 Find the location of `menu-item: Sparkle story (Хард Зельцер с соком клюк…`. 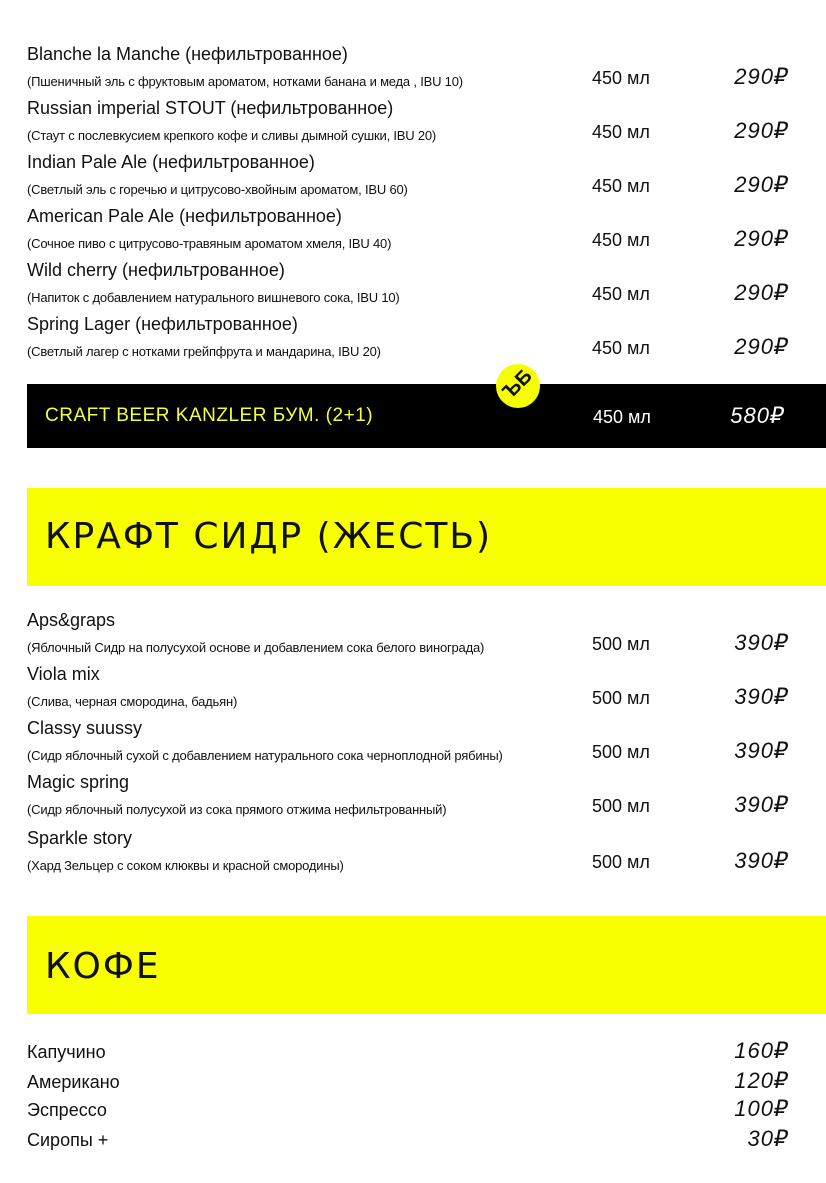

menu-item: Sparkle story (Хард Зельцер с соком клюк… is located at coordinates (412, 855).